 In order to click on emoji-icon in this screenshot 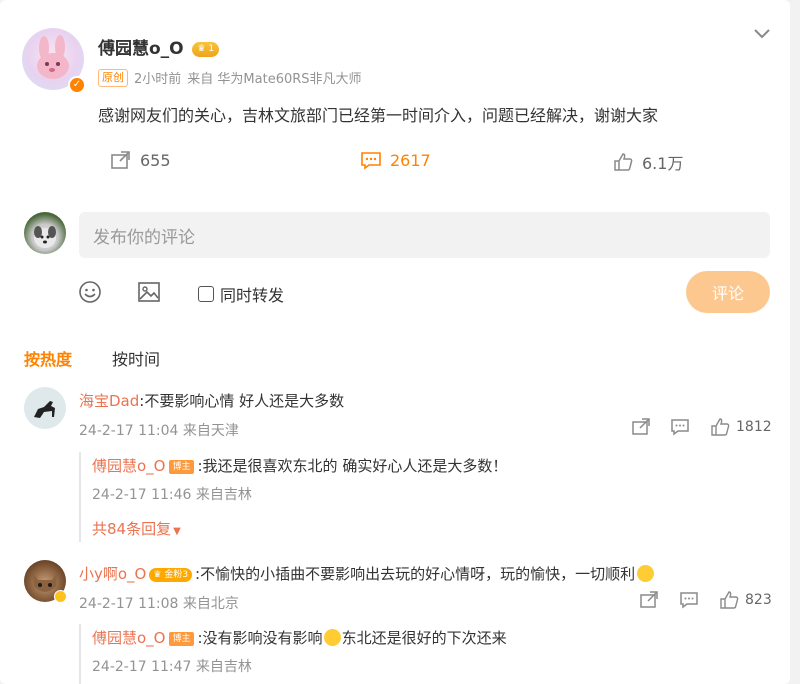, I will do `click(90, 292)`.